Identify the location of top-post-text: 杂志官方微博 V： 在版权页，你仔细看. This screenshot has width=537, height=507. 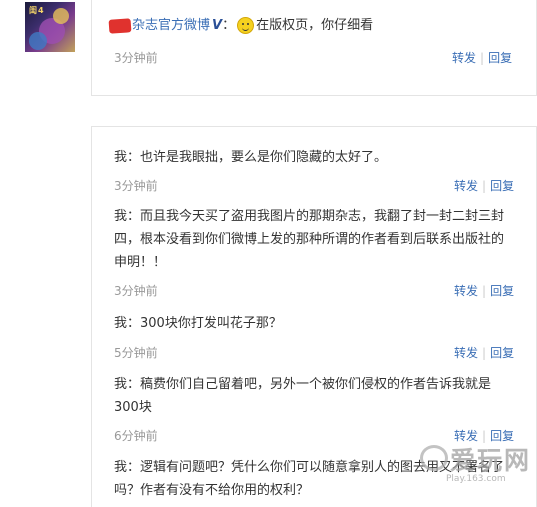
(241, 26).